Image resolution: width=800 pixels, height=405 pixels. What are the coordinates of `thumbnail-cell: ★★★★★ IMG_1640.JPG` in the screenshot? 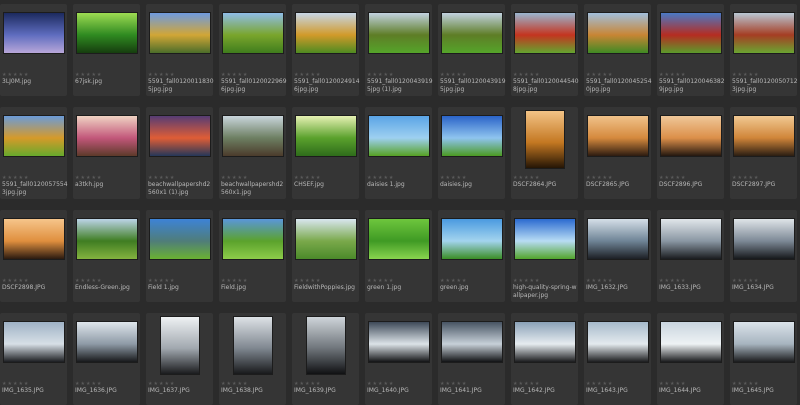 It's located at (398, 359).